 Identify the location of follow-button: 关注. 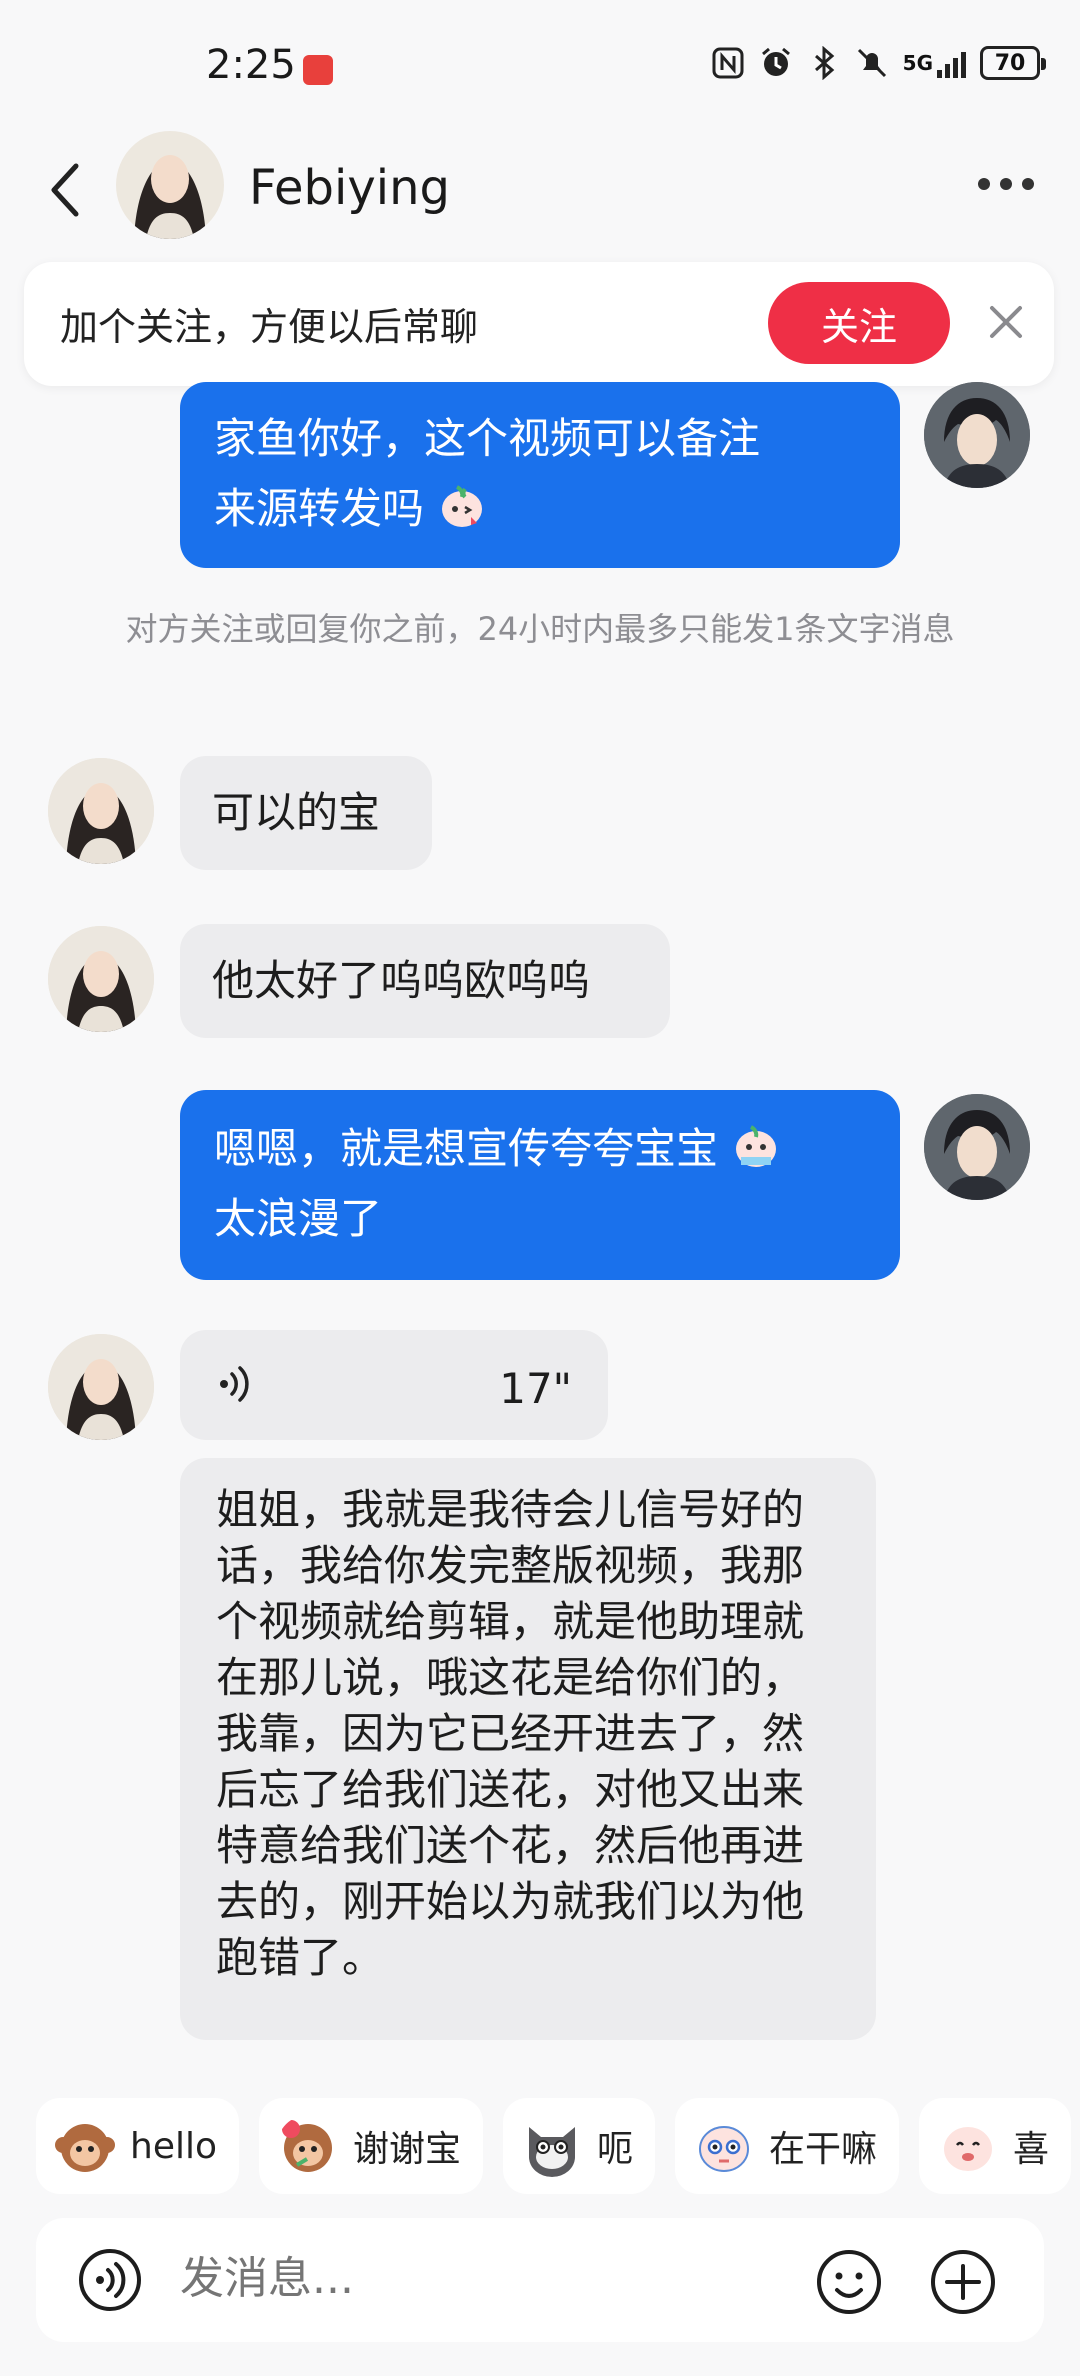
(859, 323).